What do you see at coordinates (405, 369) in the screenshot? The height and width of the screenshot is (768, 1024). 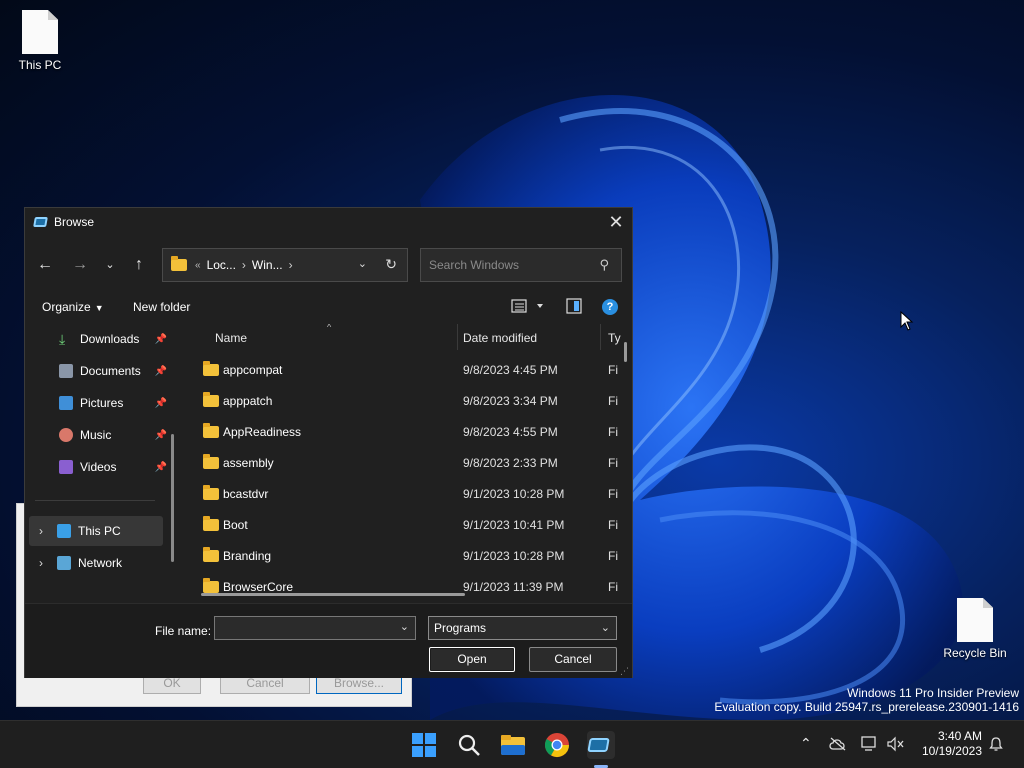 I see `file-row: appcompat 9/8/2023 4:45 PM Fi` at bounding box center [405, 369].